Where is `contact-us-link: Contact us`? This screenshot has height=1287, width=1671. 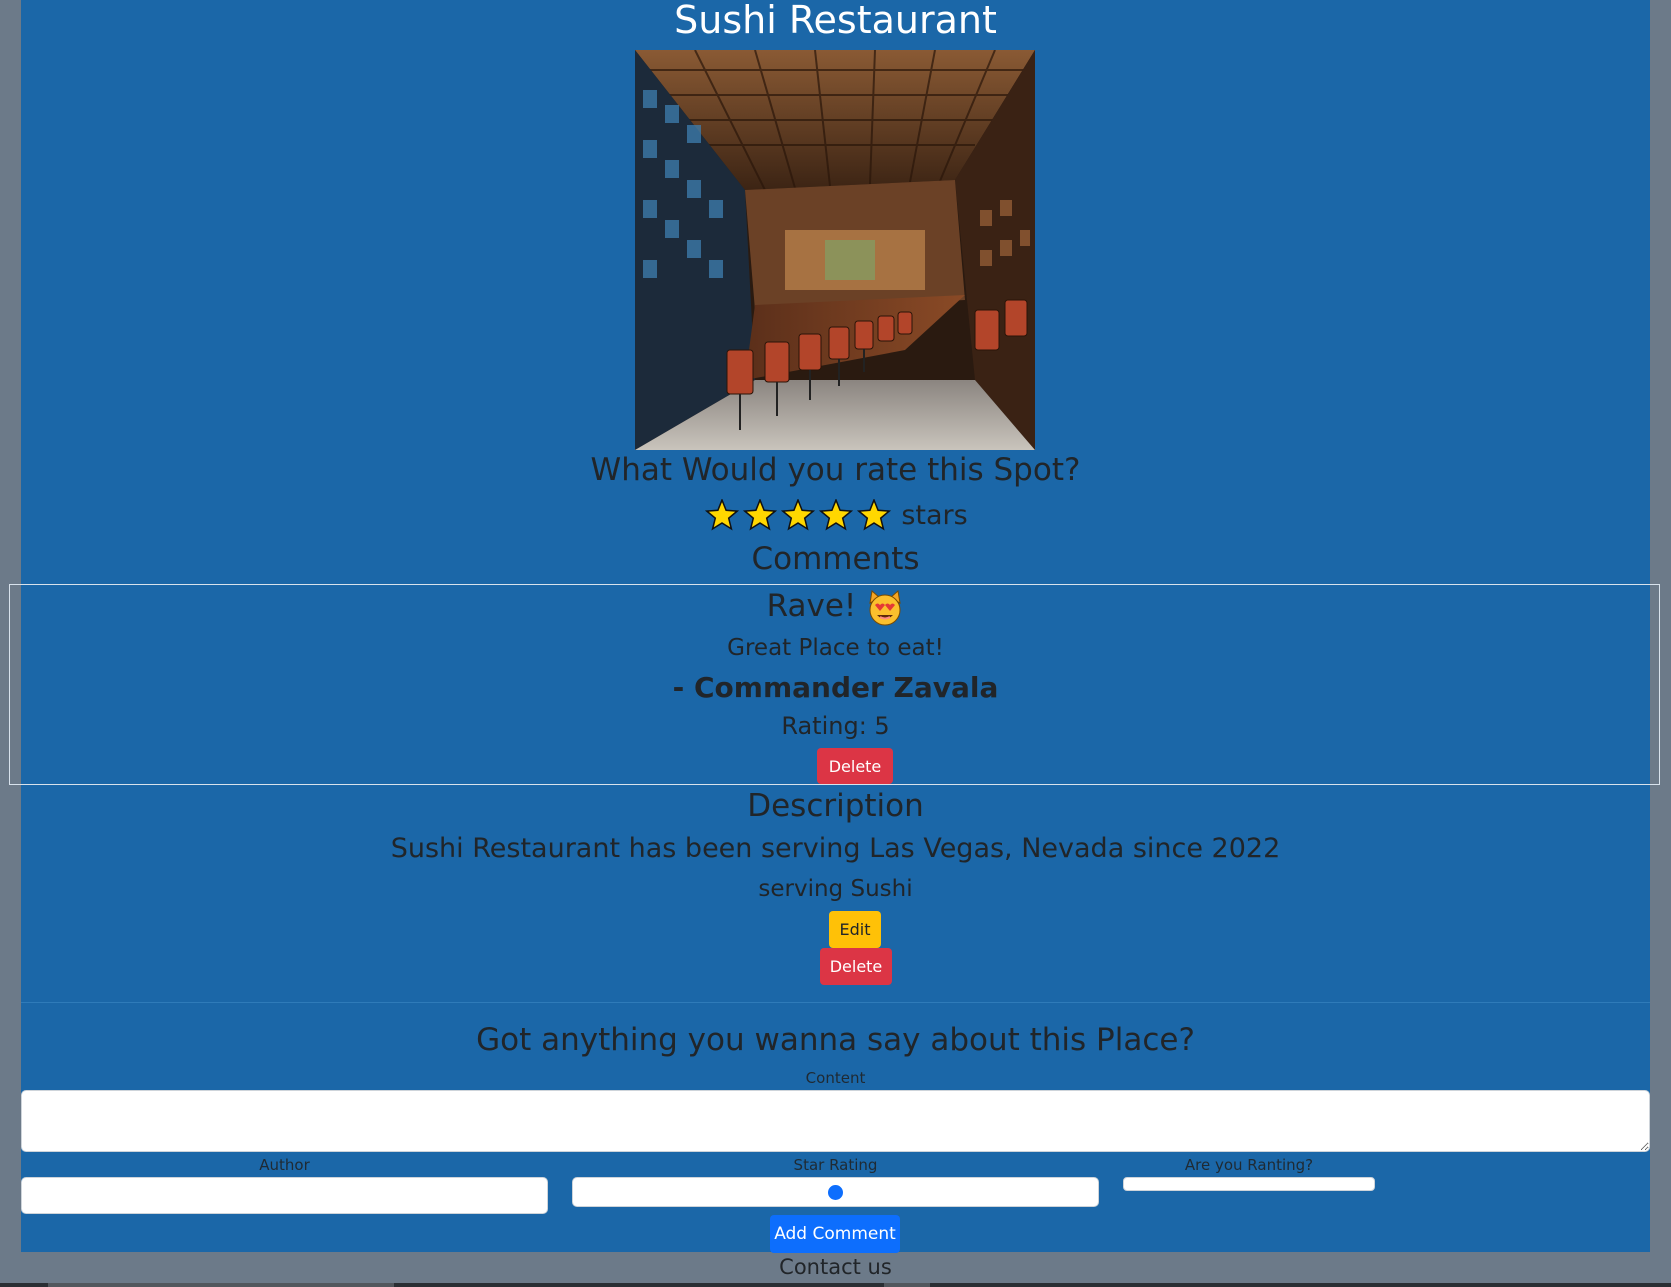
contact-us-link: Contact us is located at coordinates (835, 1267).